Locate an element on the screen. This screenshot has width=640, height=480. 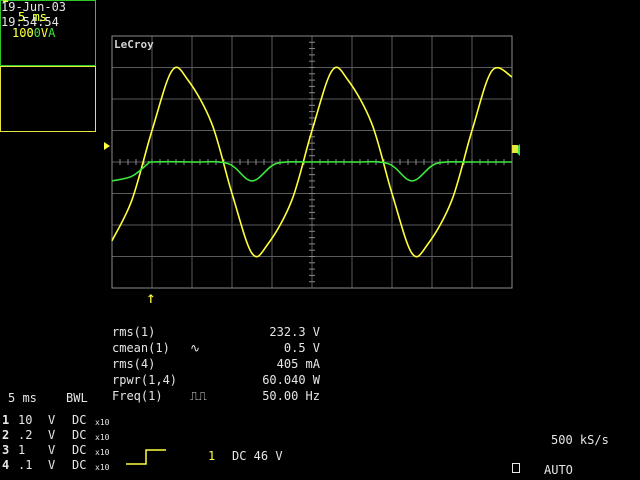
measurement-value: 0.5 V is located at coordinates (301, 348).